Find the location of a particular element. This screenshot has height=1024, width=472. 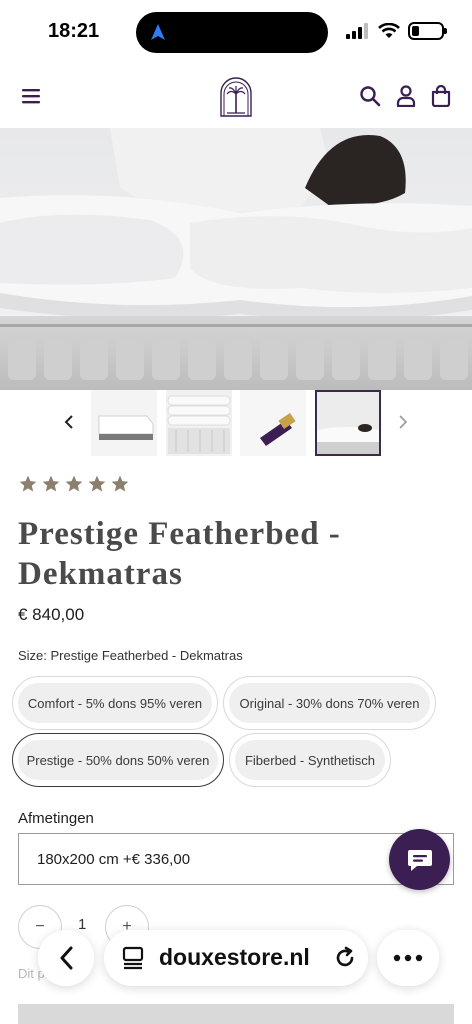

account-button is located at coordinates (406, 96).